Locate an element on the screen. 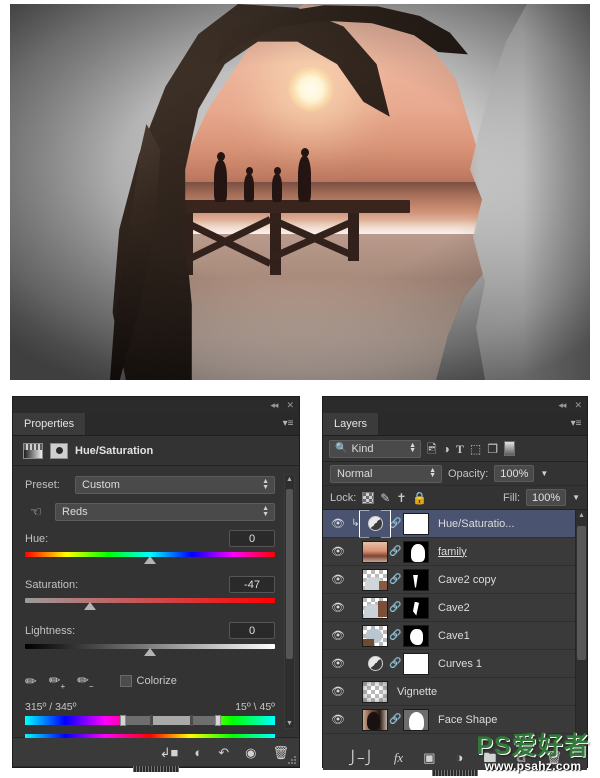  lightness-knob is located at coordinates (150, 652).